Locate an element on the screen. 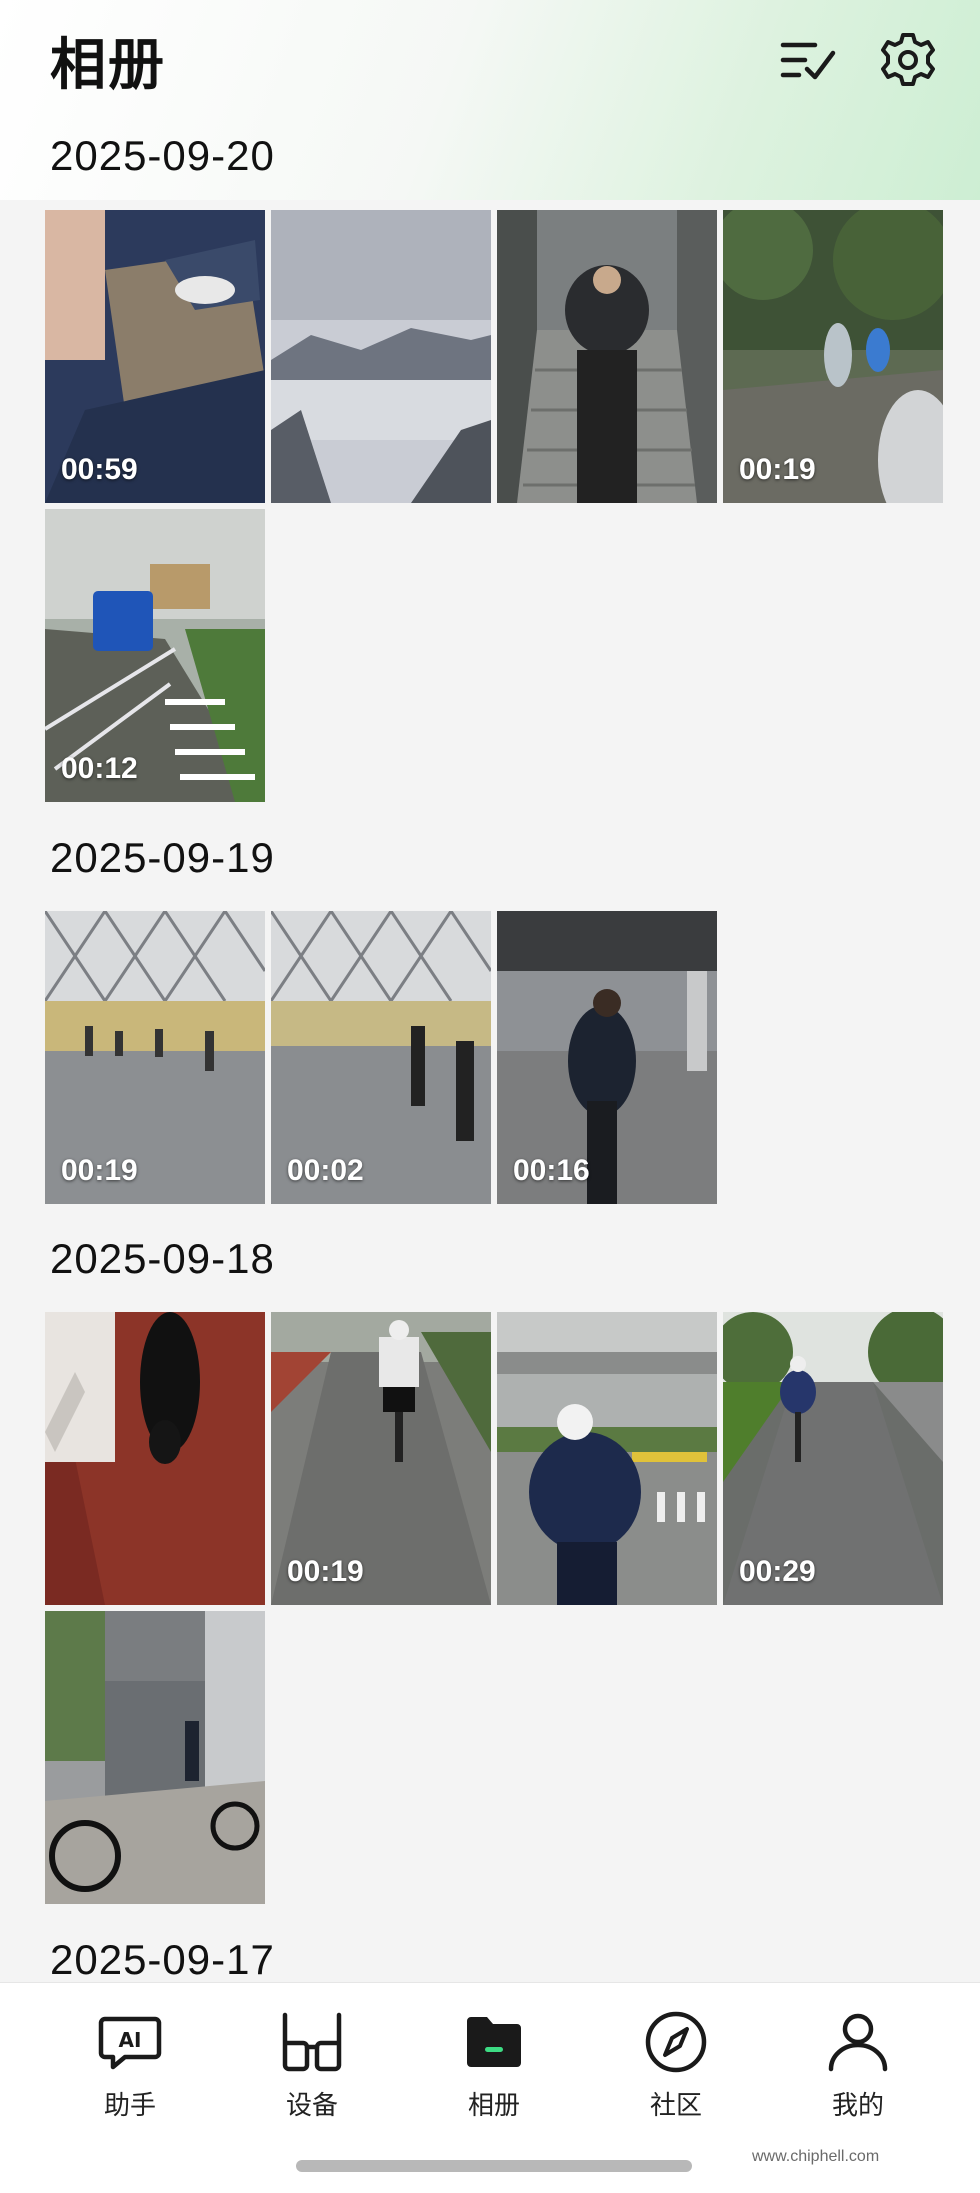  nav-label: 设备 is located at coordinates (311, 2106).